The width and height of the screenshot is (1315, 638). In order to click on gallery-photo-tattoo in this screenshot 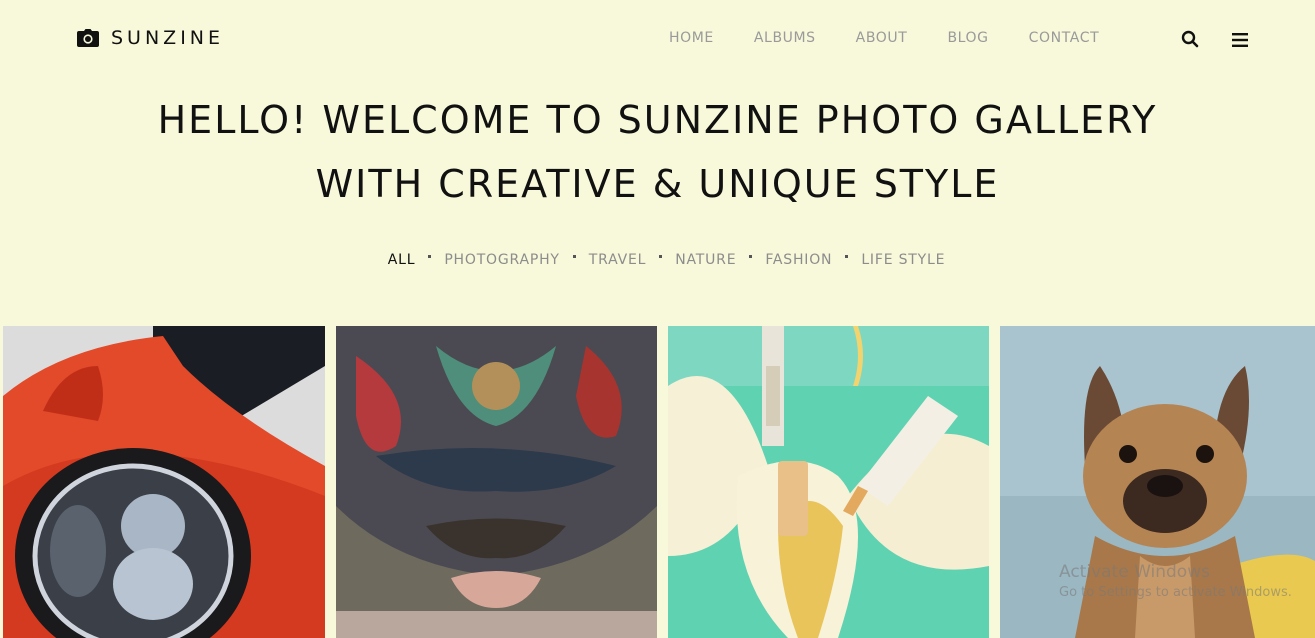, I will do `click(496, 482)`.